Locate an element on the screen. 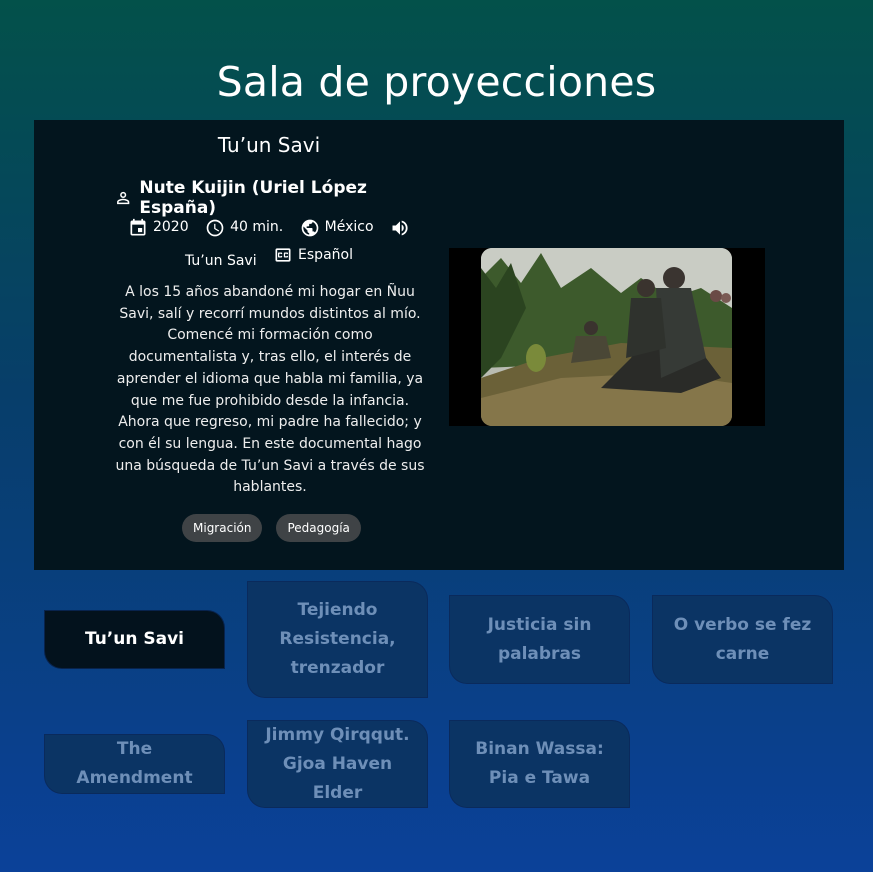  duration-item: 40 min. is located at coordinates (244, 227).